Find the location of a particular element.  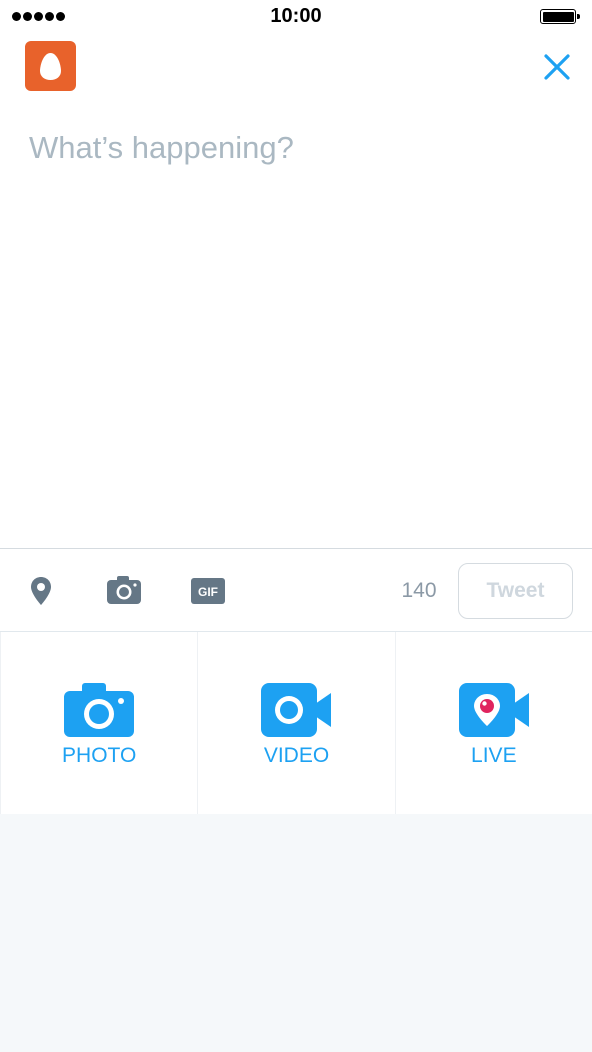

gif-label: GIF is located at coordinates (208, 592).